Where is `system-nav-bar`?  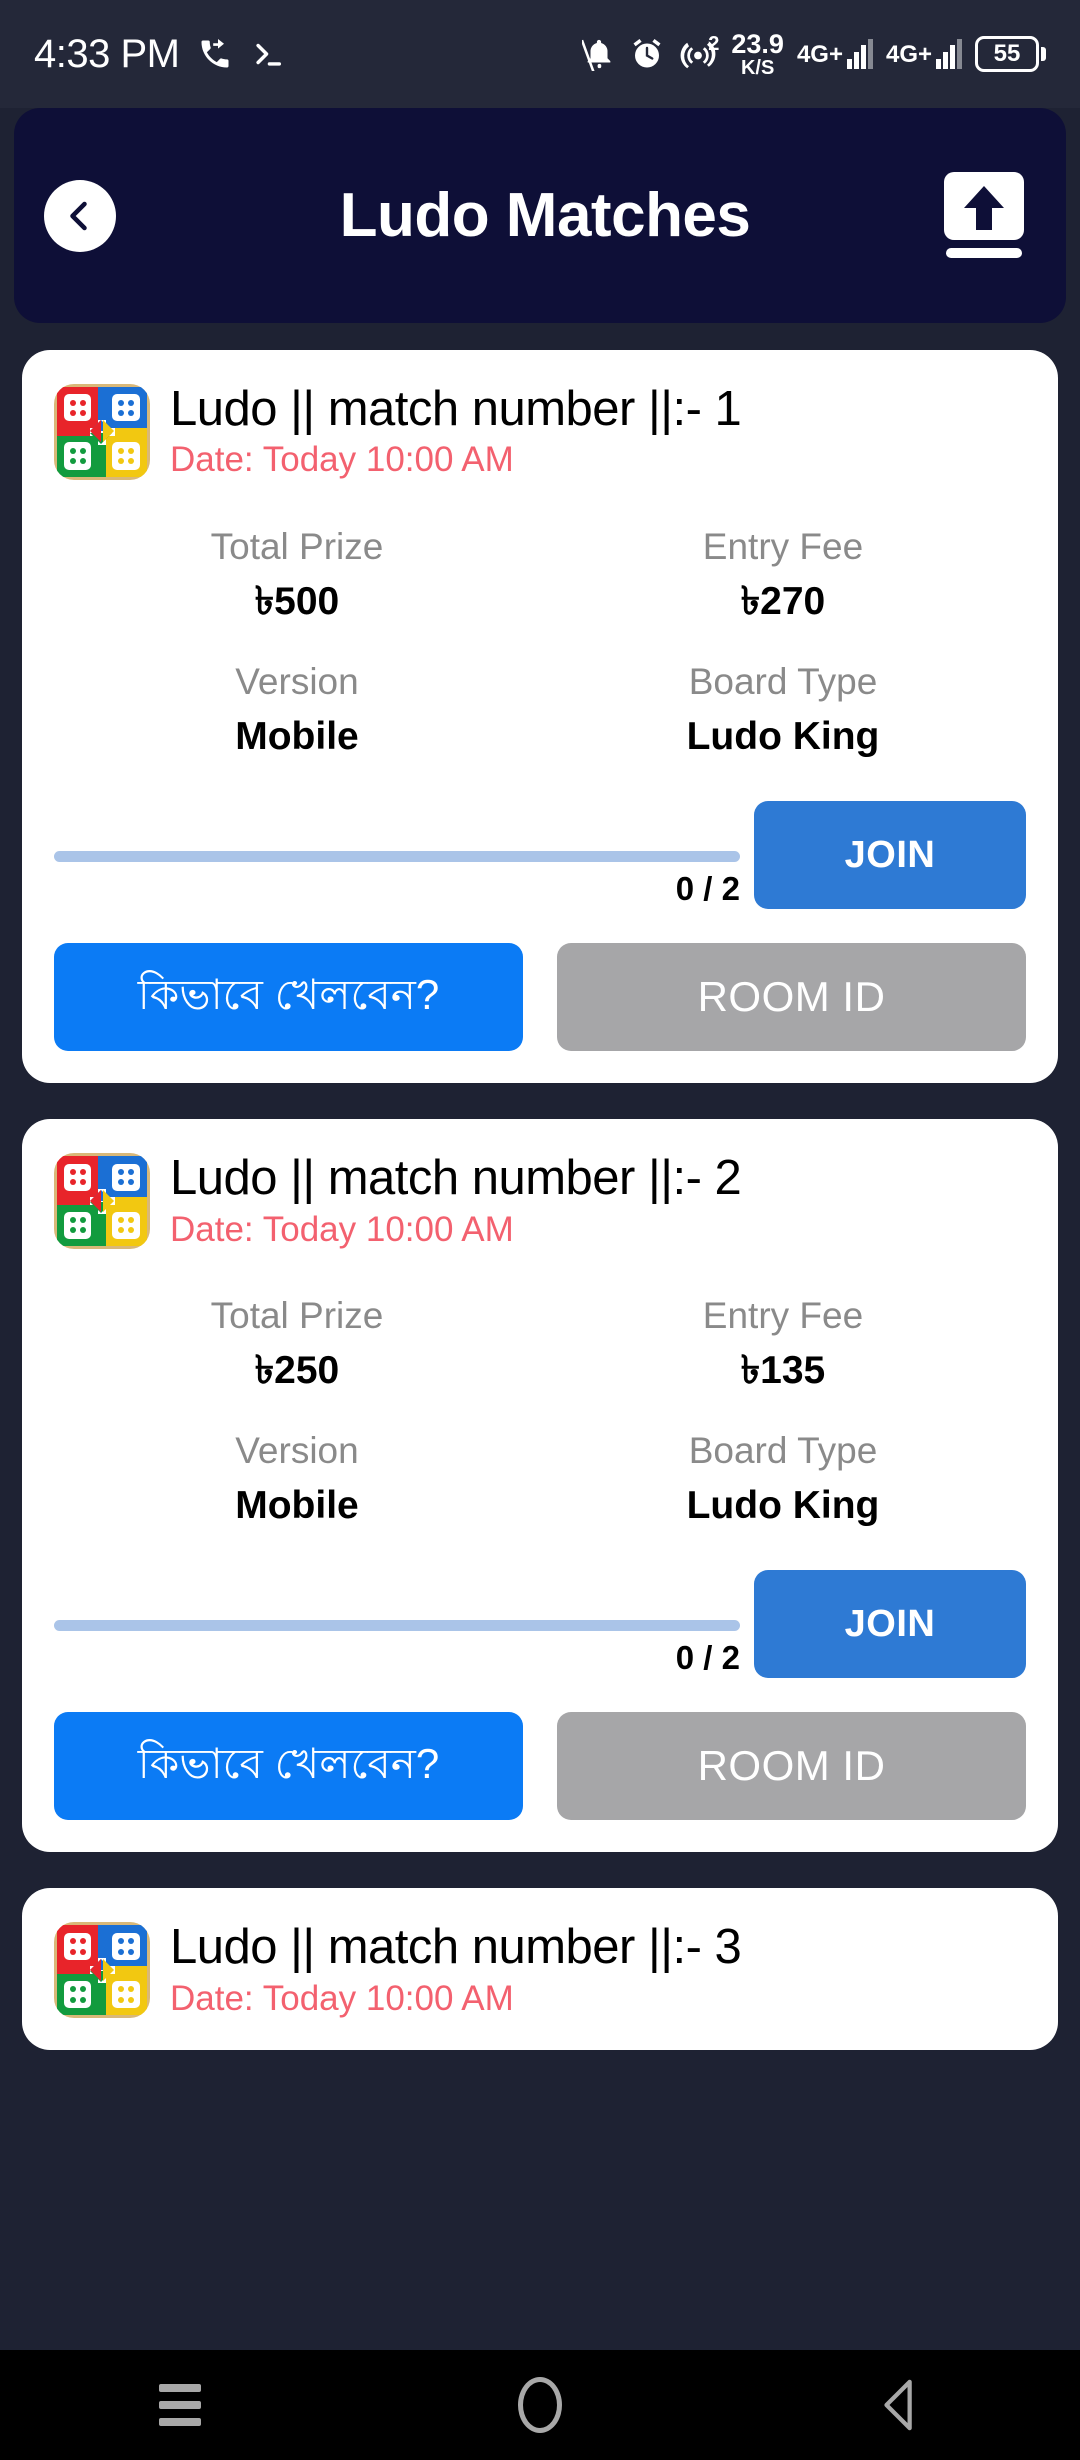
system-nav-bar is located at coordinates (540, 2405).